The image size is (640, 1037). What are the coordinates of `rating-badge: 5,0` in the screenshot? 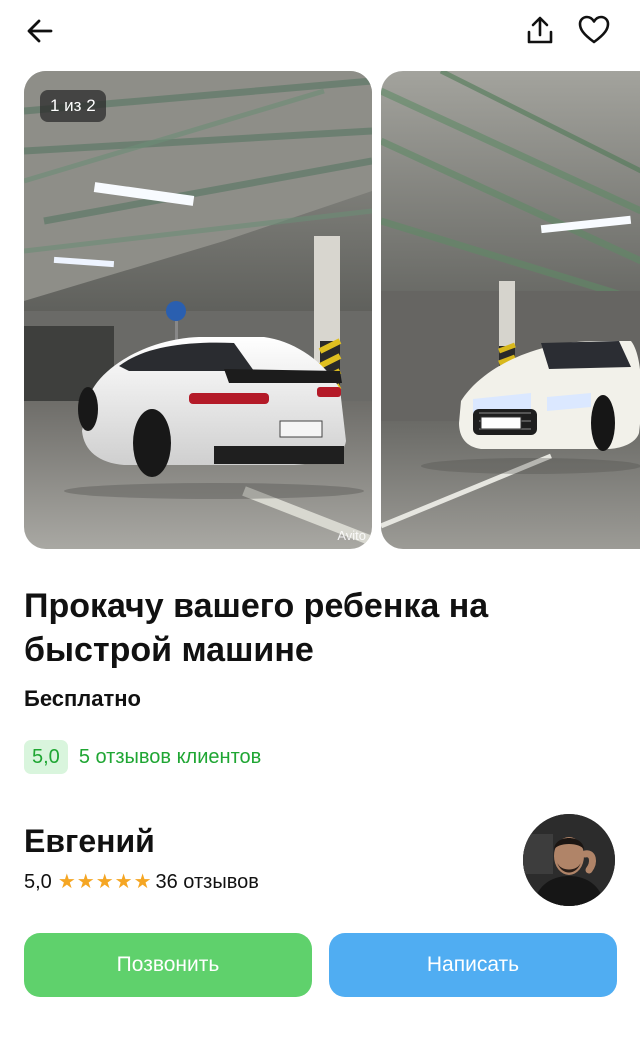 It's located at (46, 757).